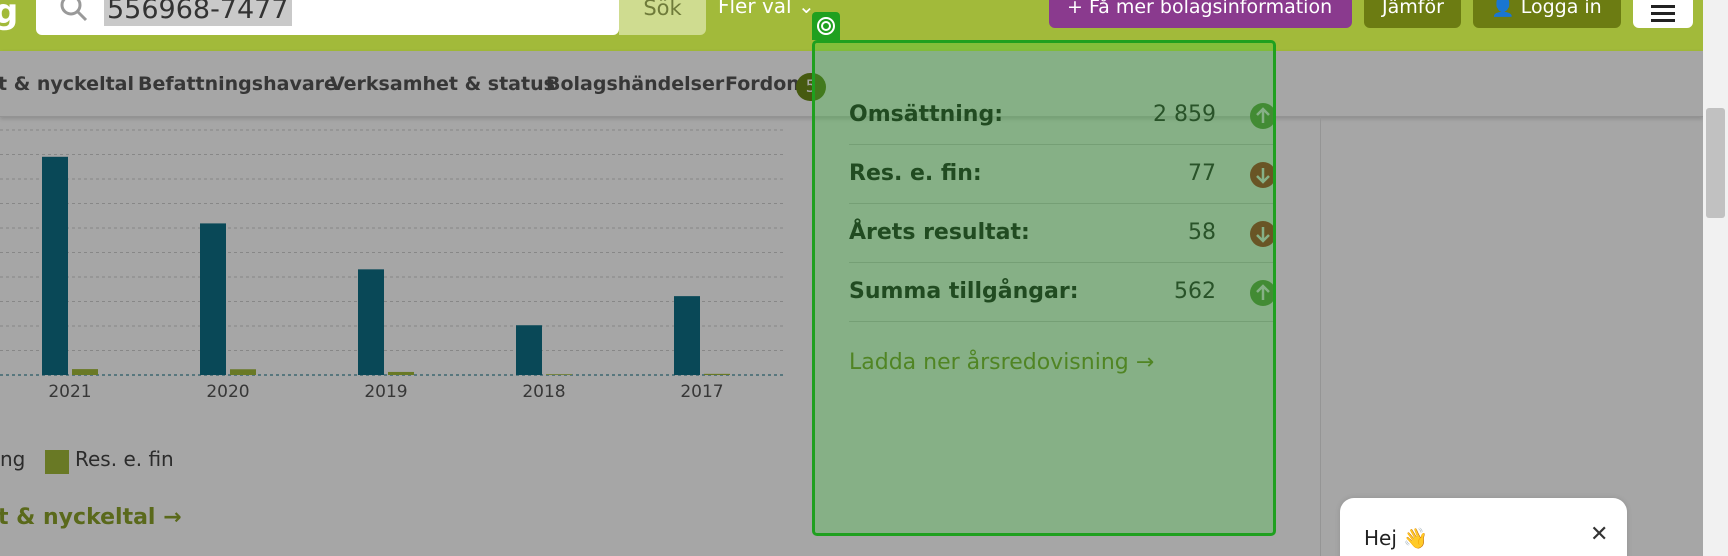 The width and height of the screenshot is (1728, 556). What do you see at coordinates (1663, 6) in the screenshot?
I see `hamburger-icon` at bounding box center [1663, 6].